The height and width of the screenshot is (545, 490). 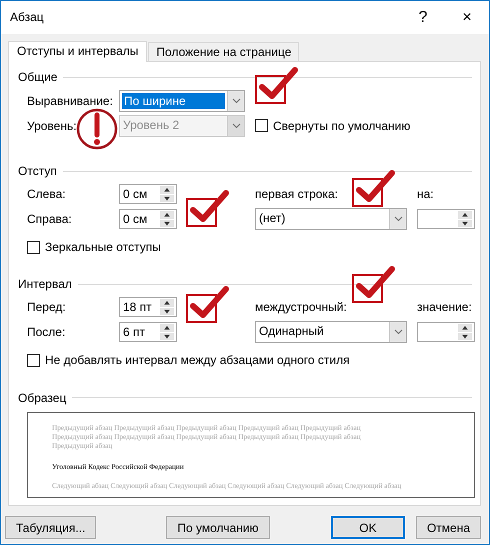 What do you see at coordinates (224, 51) in the screenshot?
I see `tab: Положение на странице` at bounding box center [224, 51].